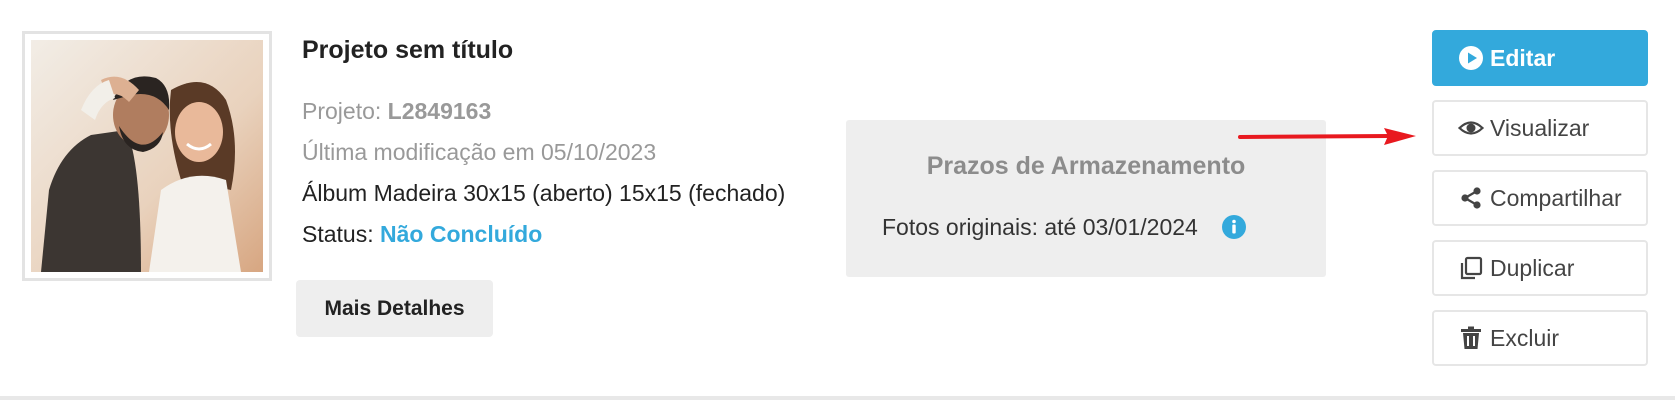 The image size is (1675, 400). Describe the element at coordinates (1471, 128) in the screenshot. I see `eye-icon` at that location.